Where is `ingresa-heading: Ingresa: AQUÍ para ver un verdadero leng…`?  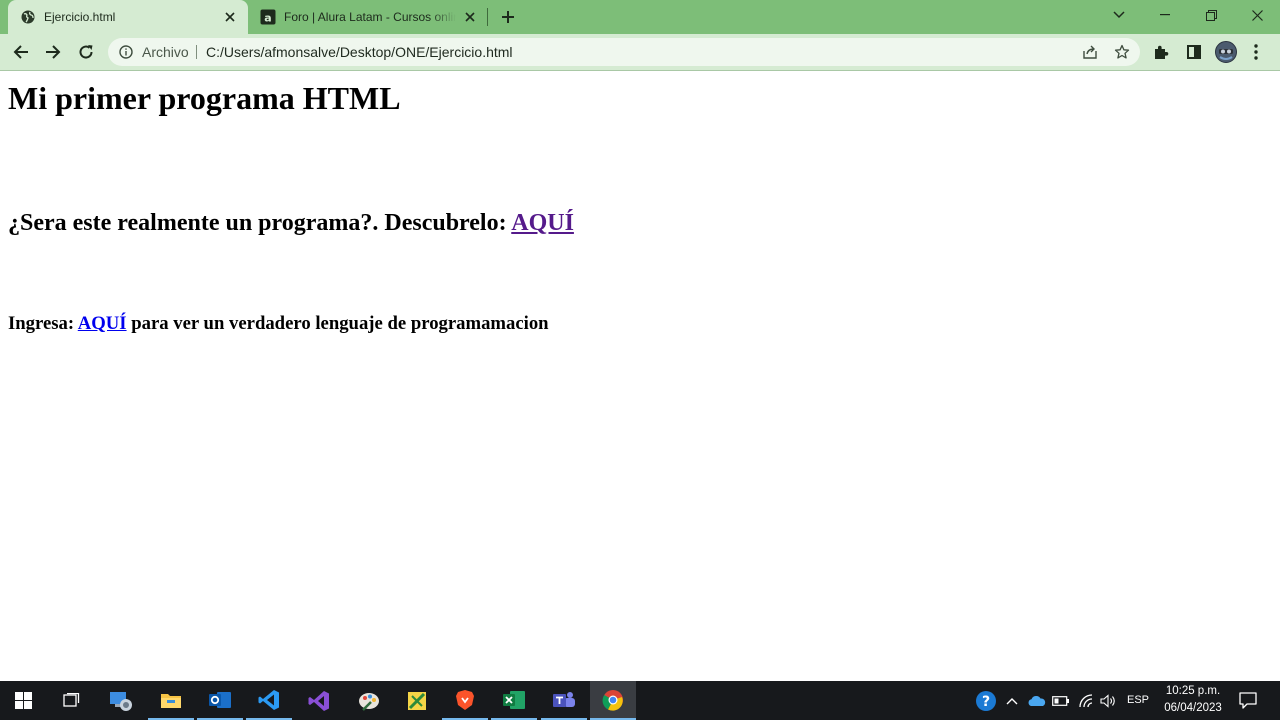
ingresa-heading: Ingresa: AQUÍ para ver un verdadero leng… is located at coordinates (278, 324).